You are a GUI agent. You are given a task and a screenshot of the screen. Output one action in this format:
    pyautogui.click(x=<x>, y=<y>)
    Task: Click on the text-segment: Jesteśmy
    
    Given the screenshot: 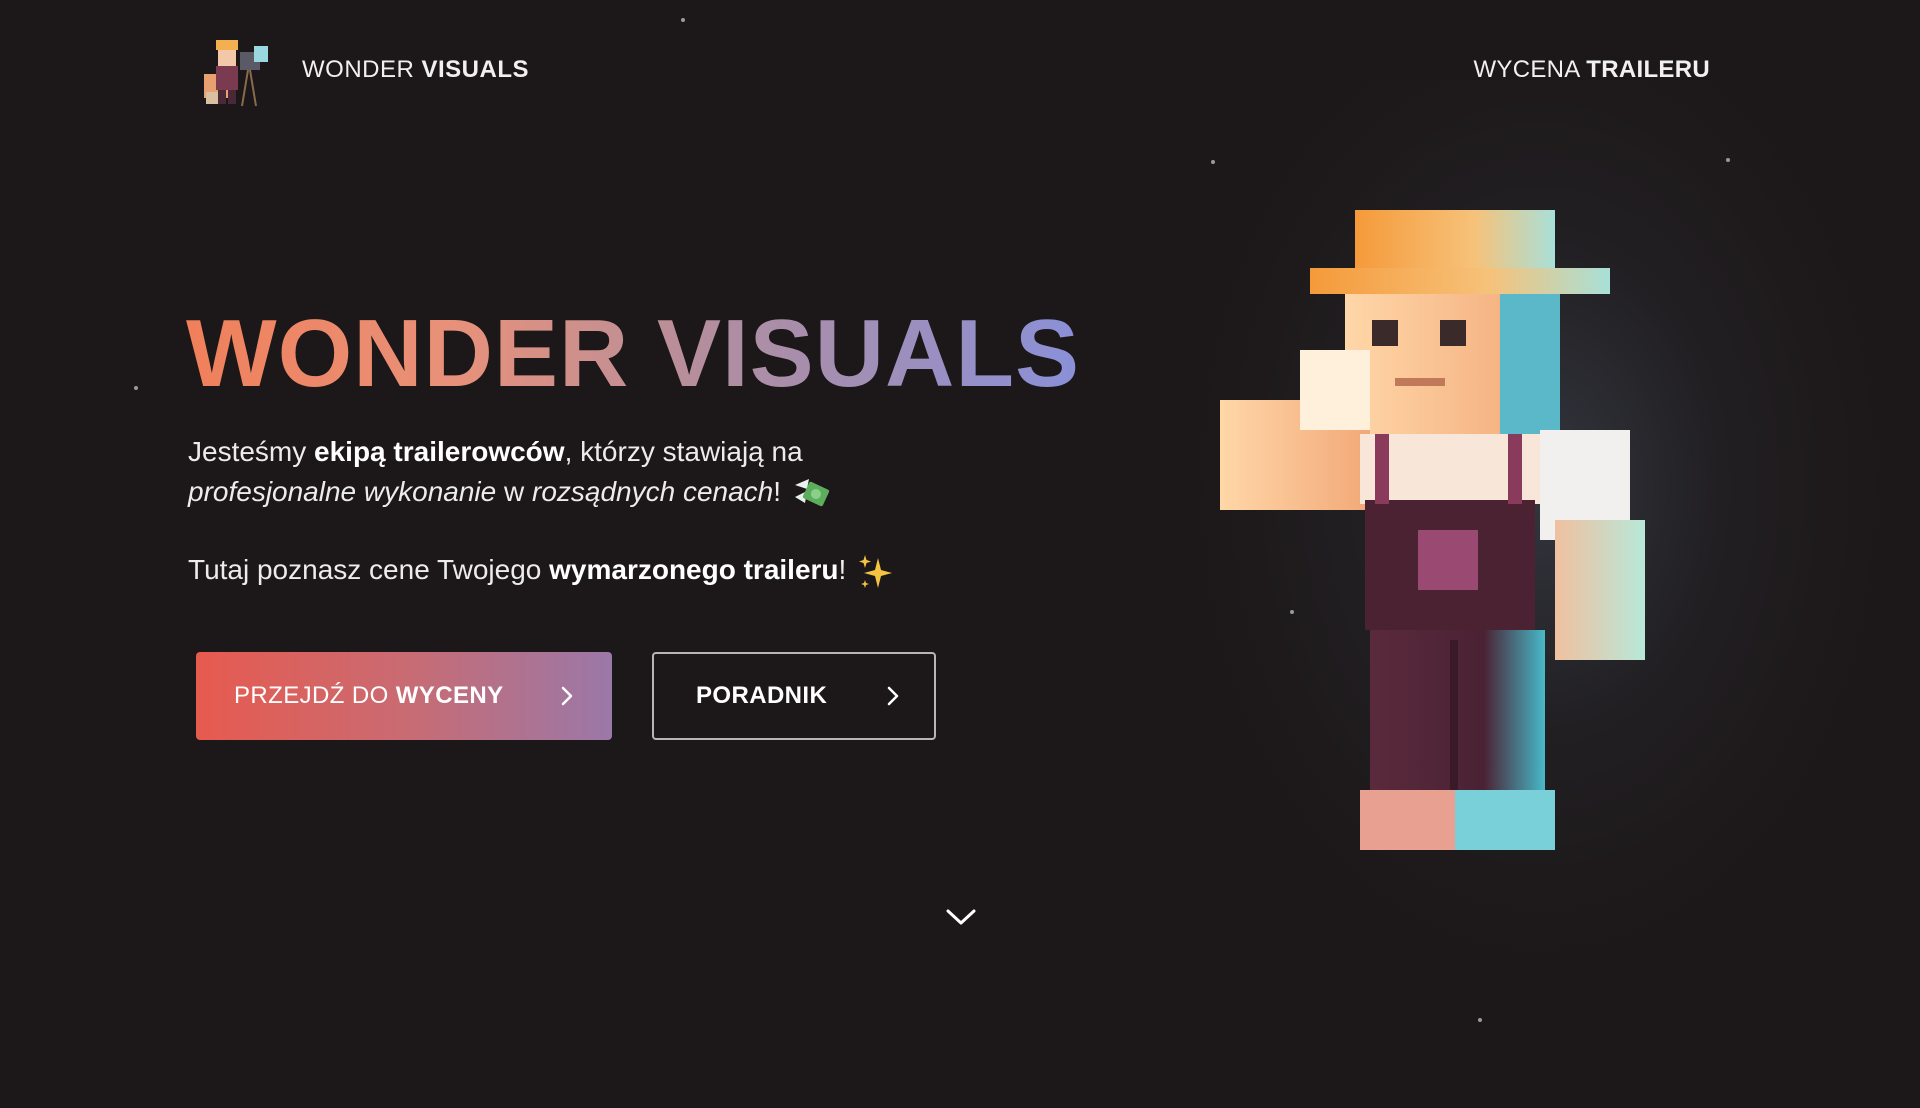 What is the action you would take?
    pyautogui.click(x=251, y=451)
    